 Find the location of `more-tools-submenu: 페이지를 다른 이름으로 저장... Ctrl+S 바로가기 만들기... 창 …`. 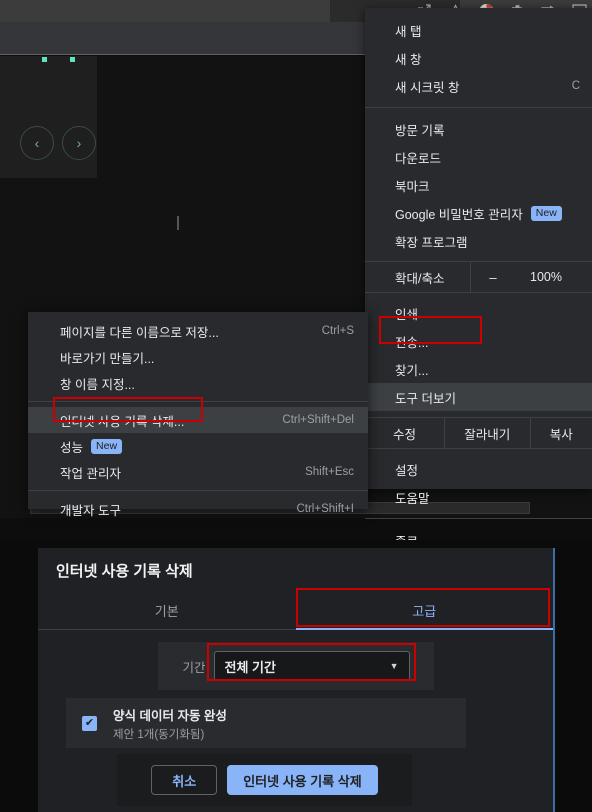

more-tools-submenu: 페이지를 다른 이름으로 저장... Ctrl+S 바로가기 만들기... 창 … is located at coordinates (198, 415).